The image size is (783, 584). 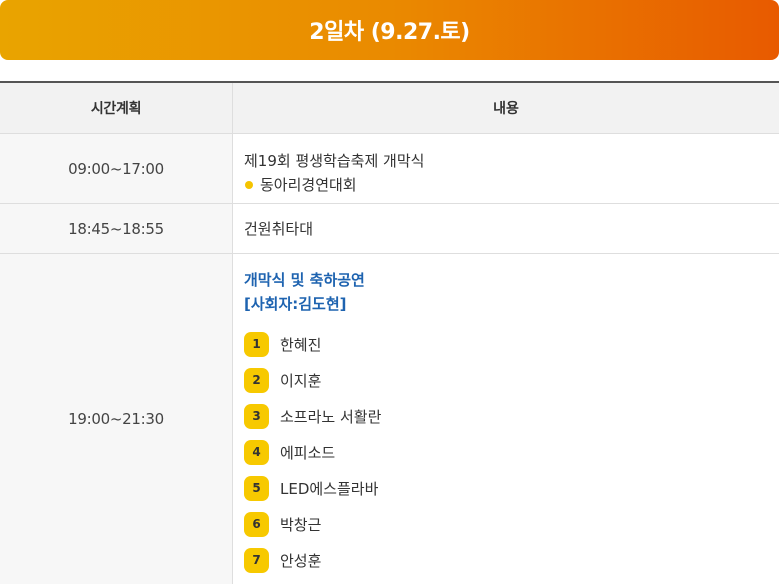 I want to click on performer-name: 한혜진, so click(x=301, y=344).